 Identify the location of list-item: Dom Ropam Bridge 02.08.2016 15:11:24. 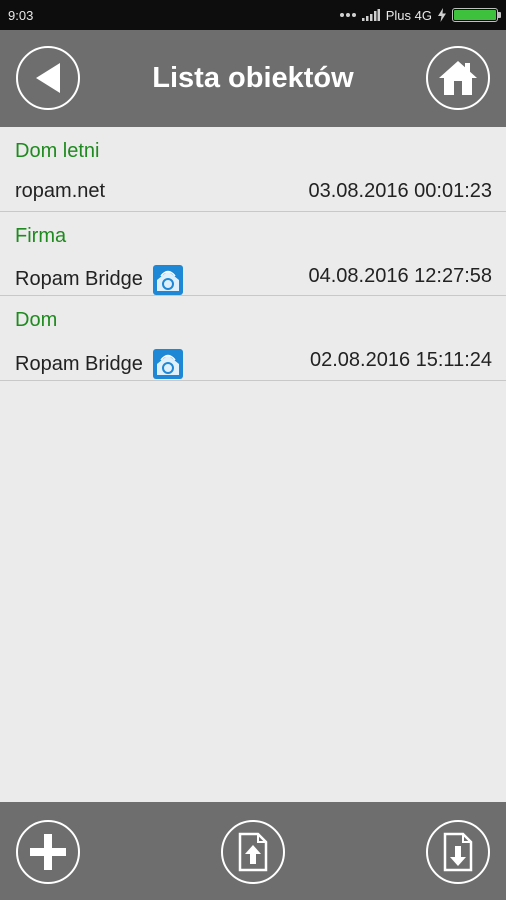
(253, 338).